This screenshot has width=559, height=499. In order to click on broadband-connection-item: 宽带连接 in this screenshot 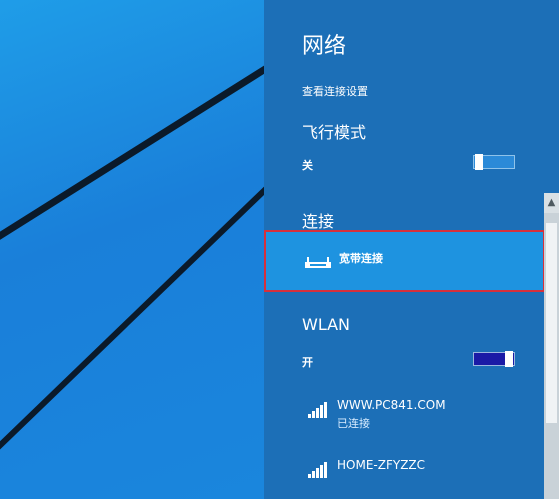, I will do `click(404, 261)`.